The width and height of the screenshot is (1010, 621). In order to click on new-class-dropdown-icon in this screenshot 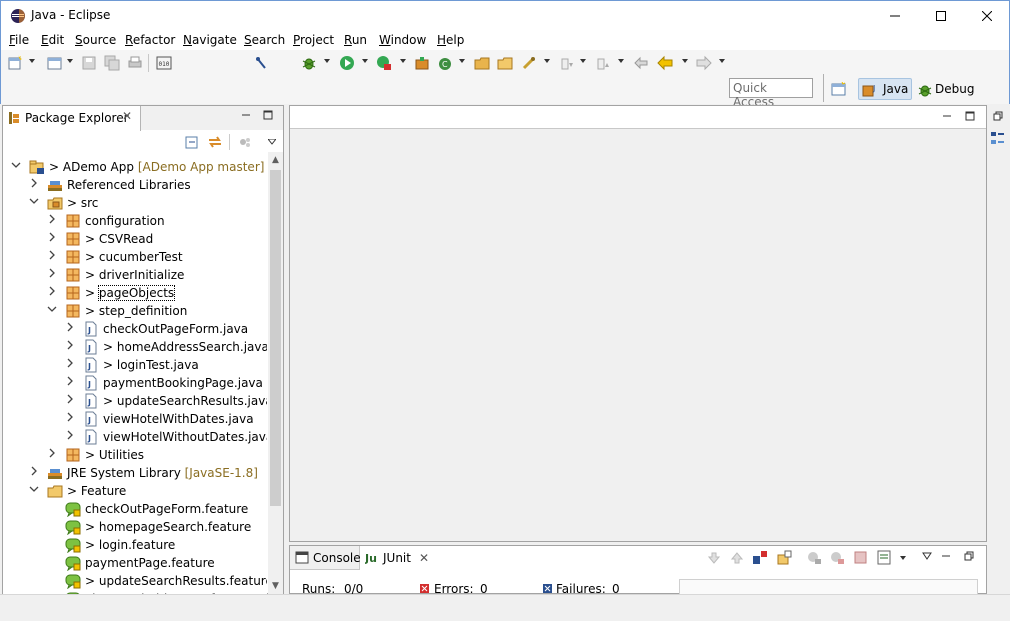, I will do `click(462, 61)`.